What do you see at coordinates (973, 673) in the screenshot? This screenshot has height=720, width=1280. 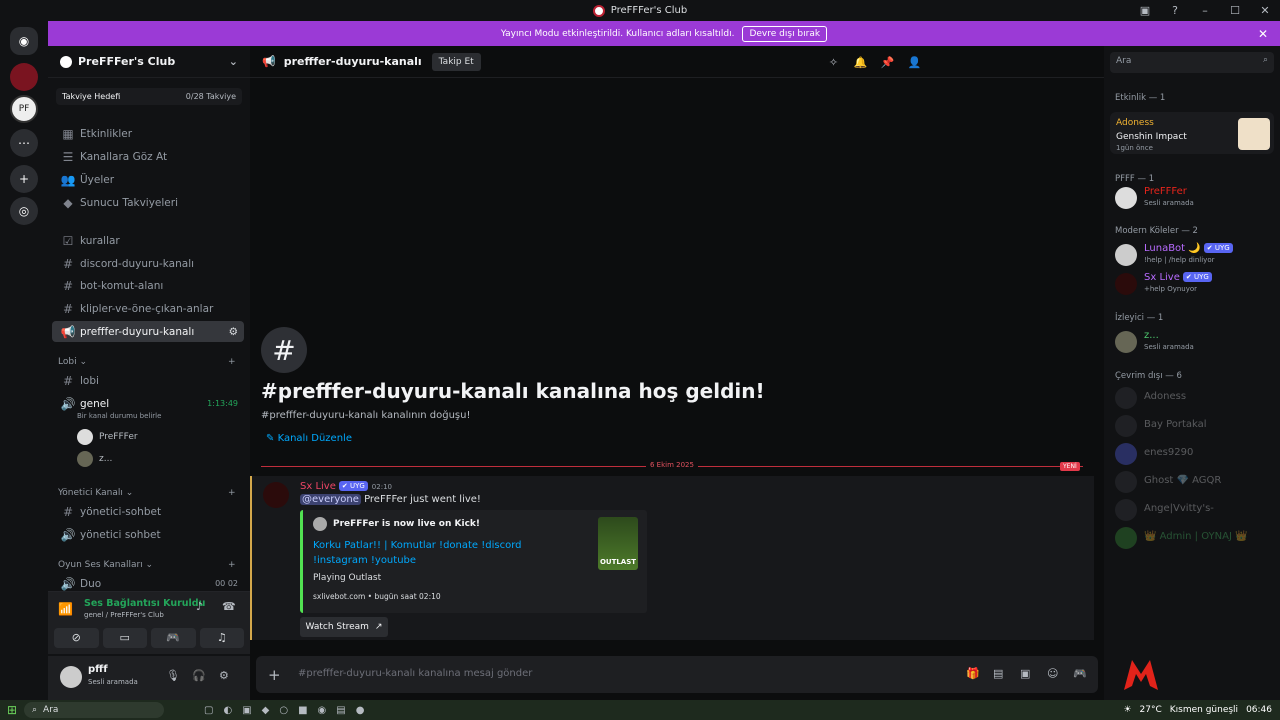 I see `gift-icon: 🎁` at bounding box center [973, 673].